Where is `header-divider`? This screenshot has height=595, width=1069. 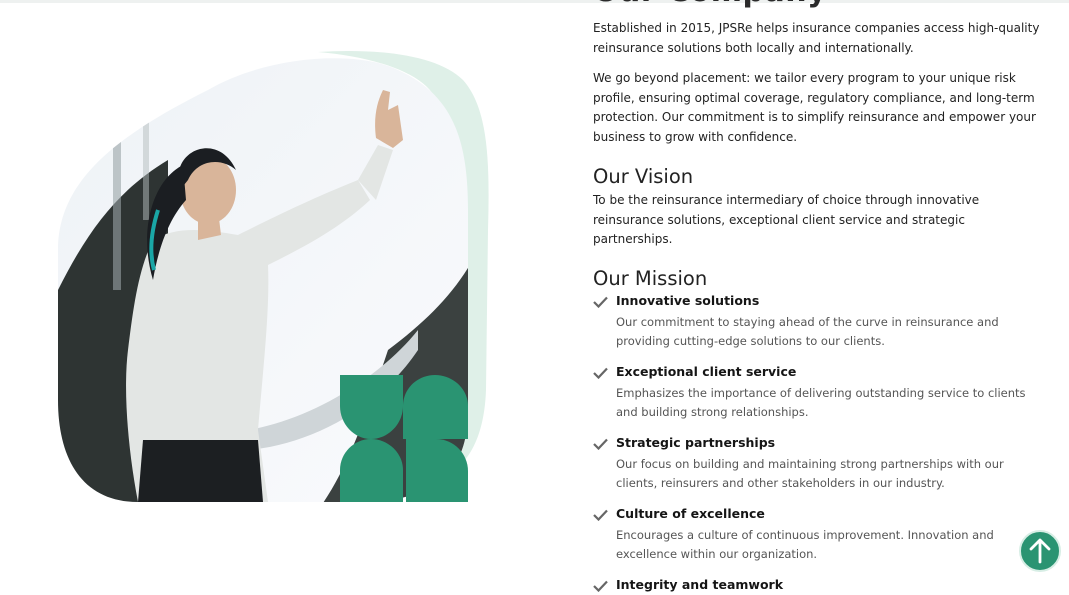
header-divider is located at coordinates (534, 1).